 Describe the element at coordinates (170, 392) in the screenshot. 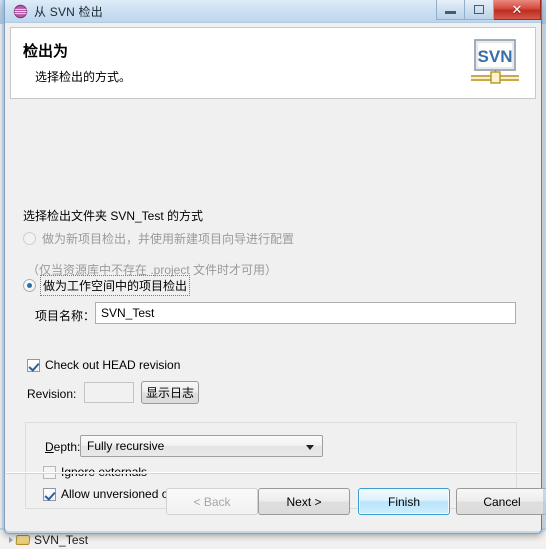

I see `show-log-button: 显示日志` at that location.